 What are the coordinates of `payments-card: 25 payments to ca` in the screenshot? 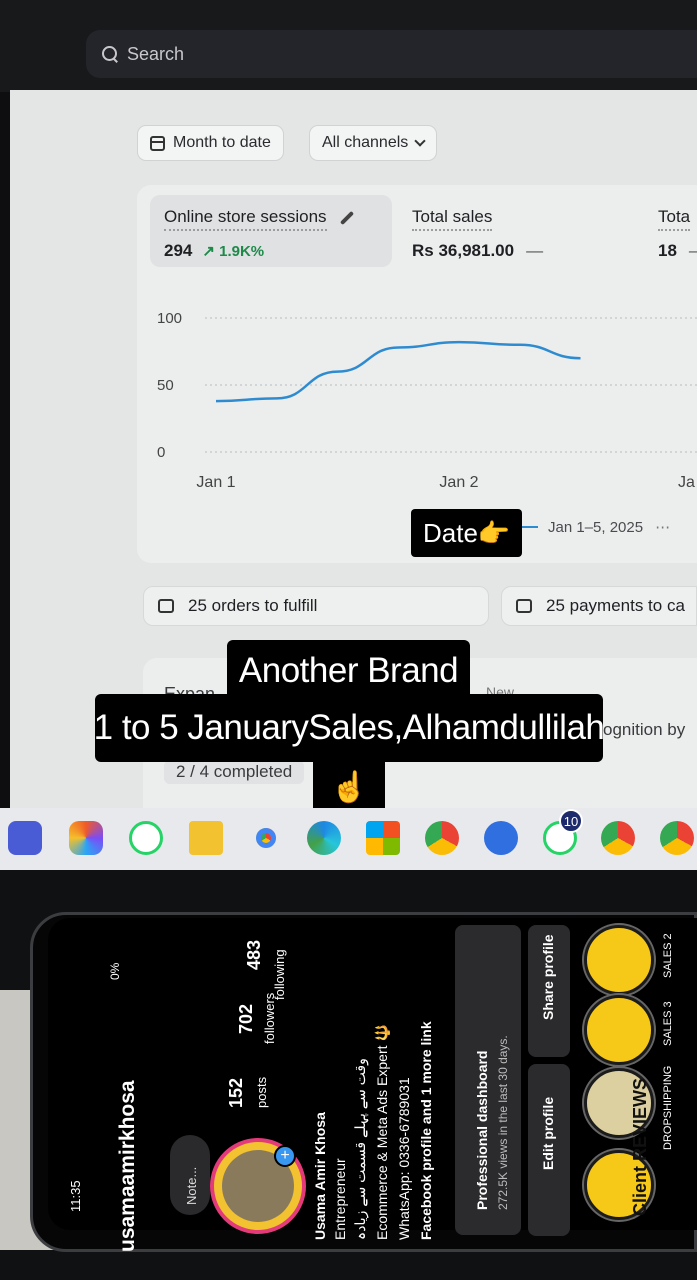 It's located at (599, 606).